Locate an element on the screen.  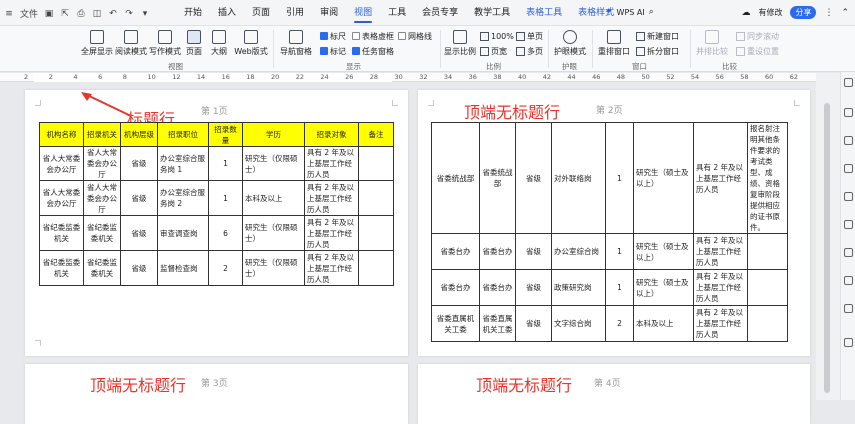
header-cell: 招录机关 is located at coordinates (102, 134).